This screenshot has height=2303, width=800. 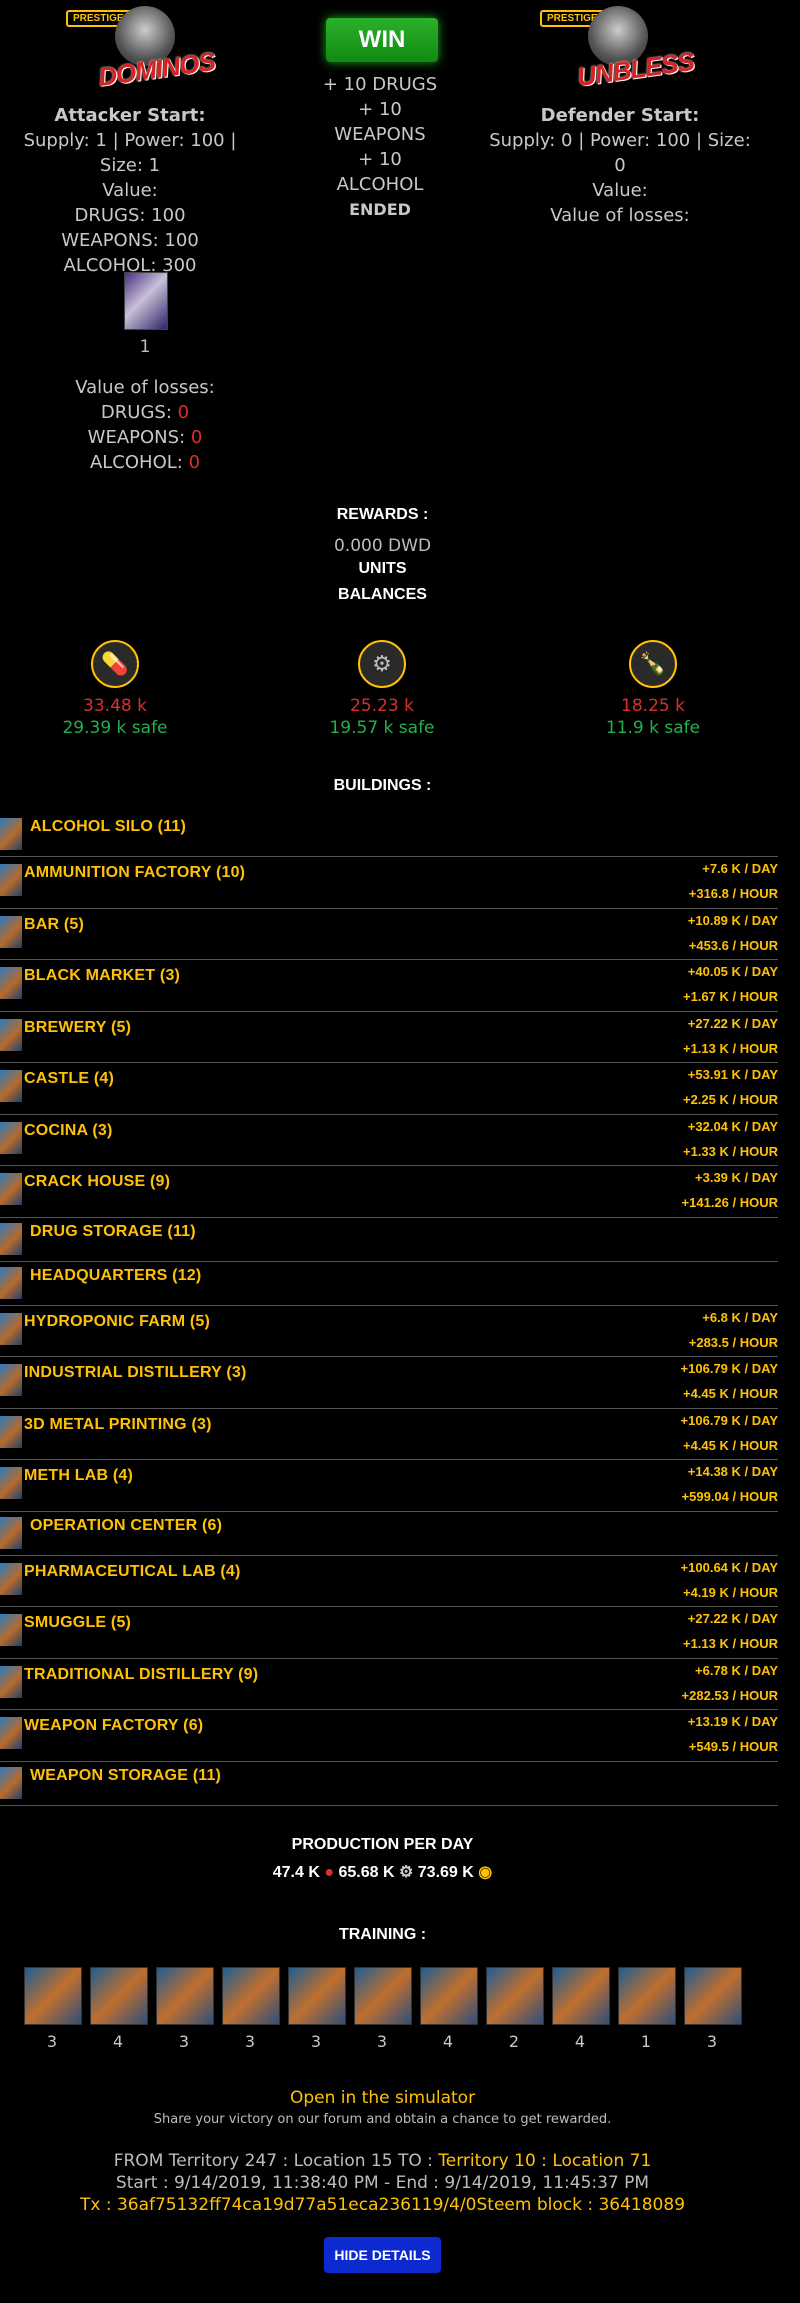 I want to click on building-production: +100.64 K / DAY +4.19 K / HOUR, so click(x=729, y=1580).